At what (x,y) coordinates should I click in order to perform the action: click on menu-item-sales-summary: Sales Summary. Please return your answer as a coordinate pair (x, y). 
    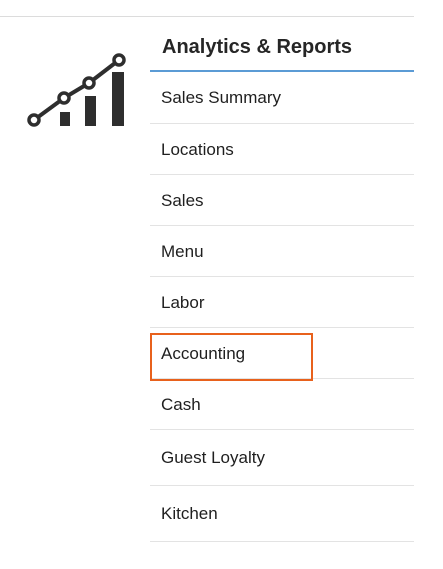
    Looking at the image, I should click on (282, 98).